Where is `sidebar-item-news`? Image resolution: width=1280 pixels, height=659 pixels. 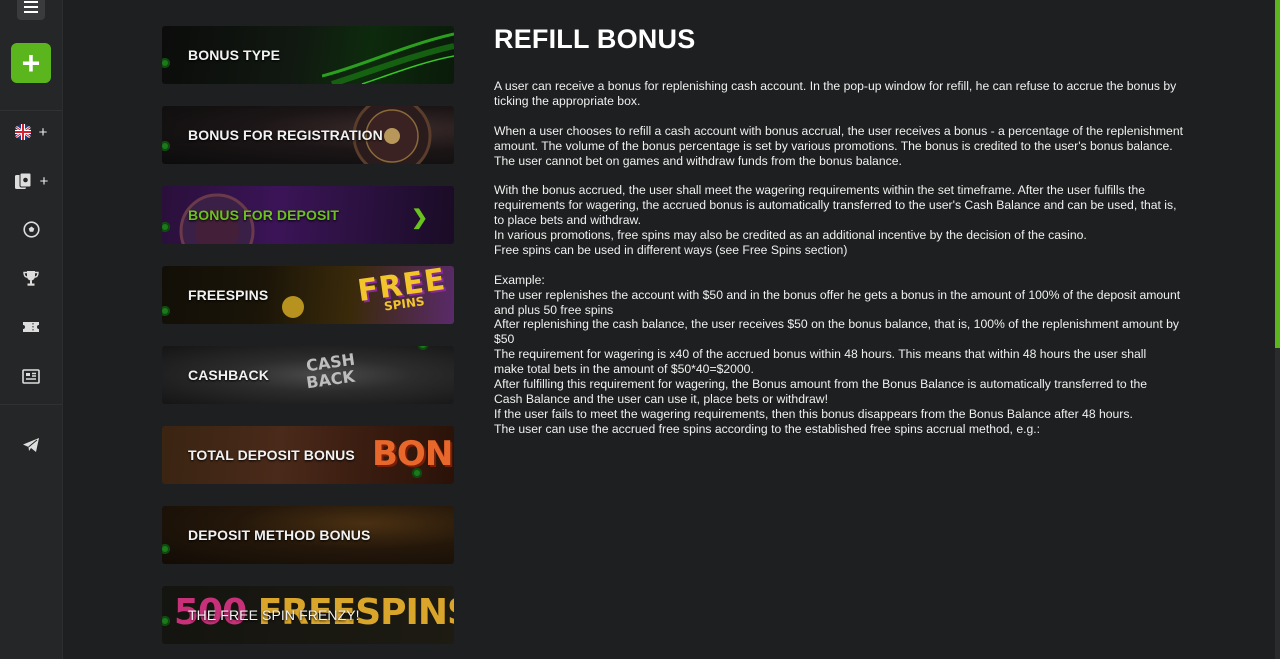
sidebar-item-news is located at coordinates (31, 376).